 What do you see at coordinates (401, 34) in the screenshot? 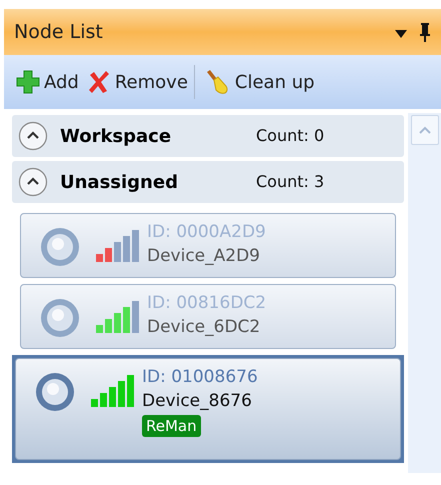
I see `dropdown-icon` at bounding box center [401, 34].